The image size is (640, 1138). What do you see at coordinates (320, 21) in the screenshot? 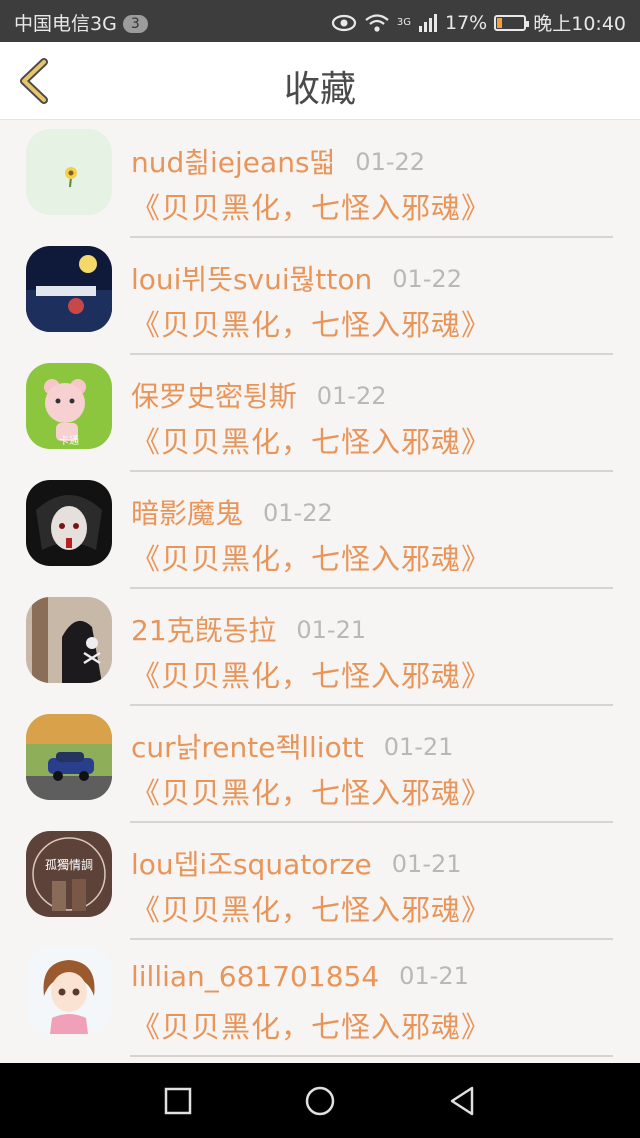
I see `status-bar: 中国电信3G 3 3G 17% 晚上10:40` at bounding box center [320, 21].